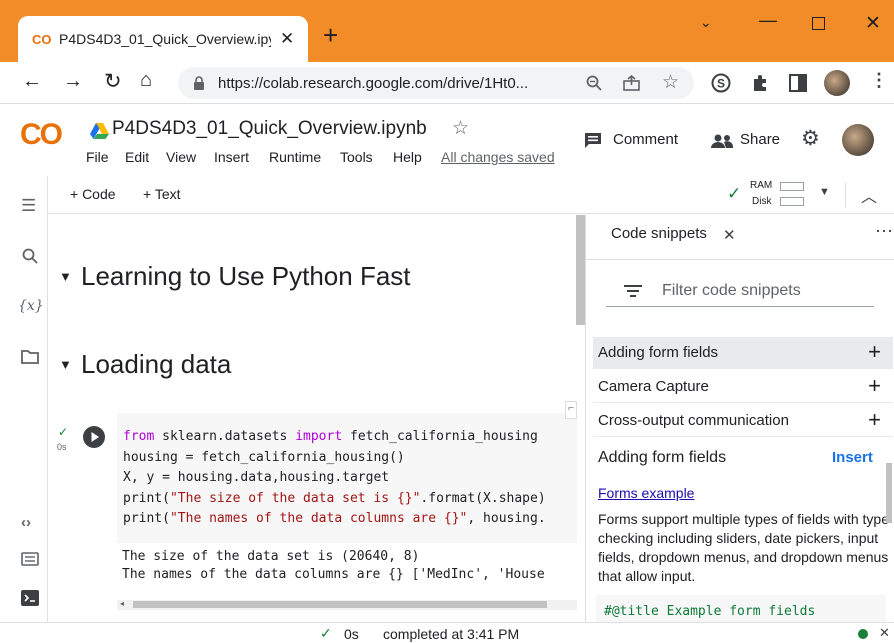 This screenshot has width=894, height=643. I want to click on insert-snippet-button: Insert, so click(852, 457).